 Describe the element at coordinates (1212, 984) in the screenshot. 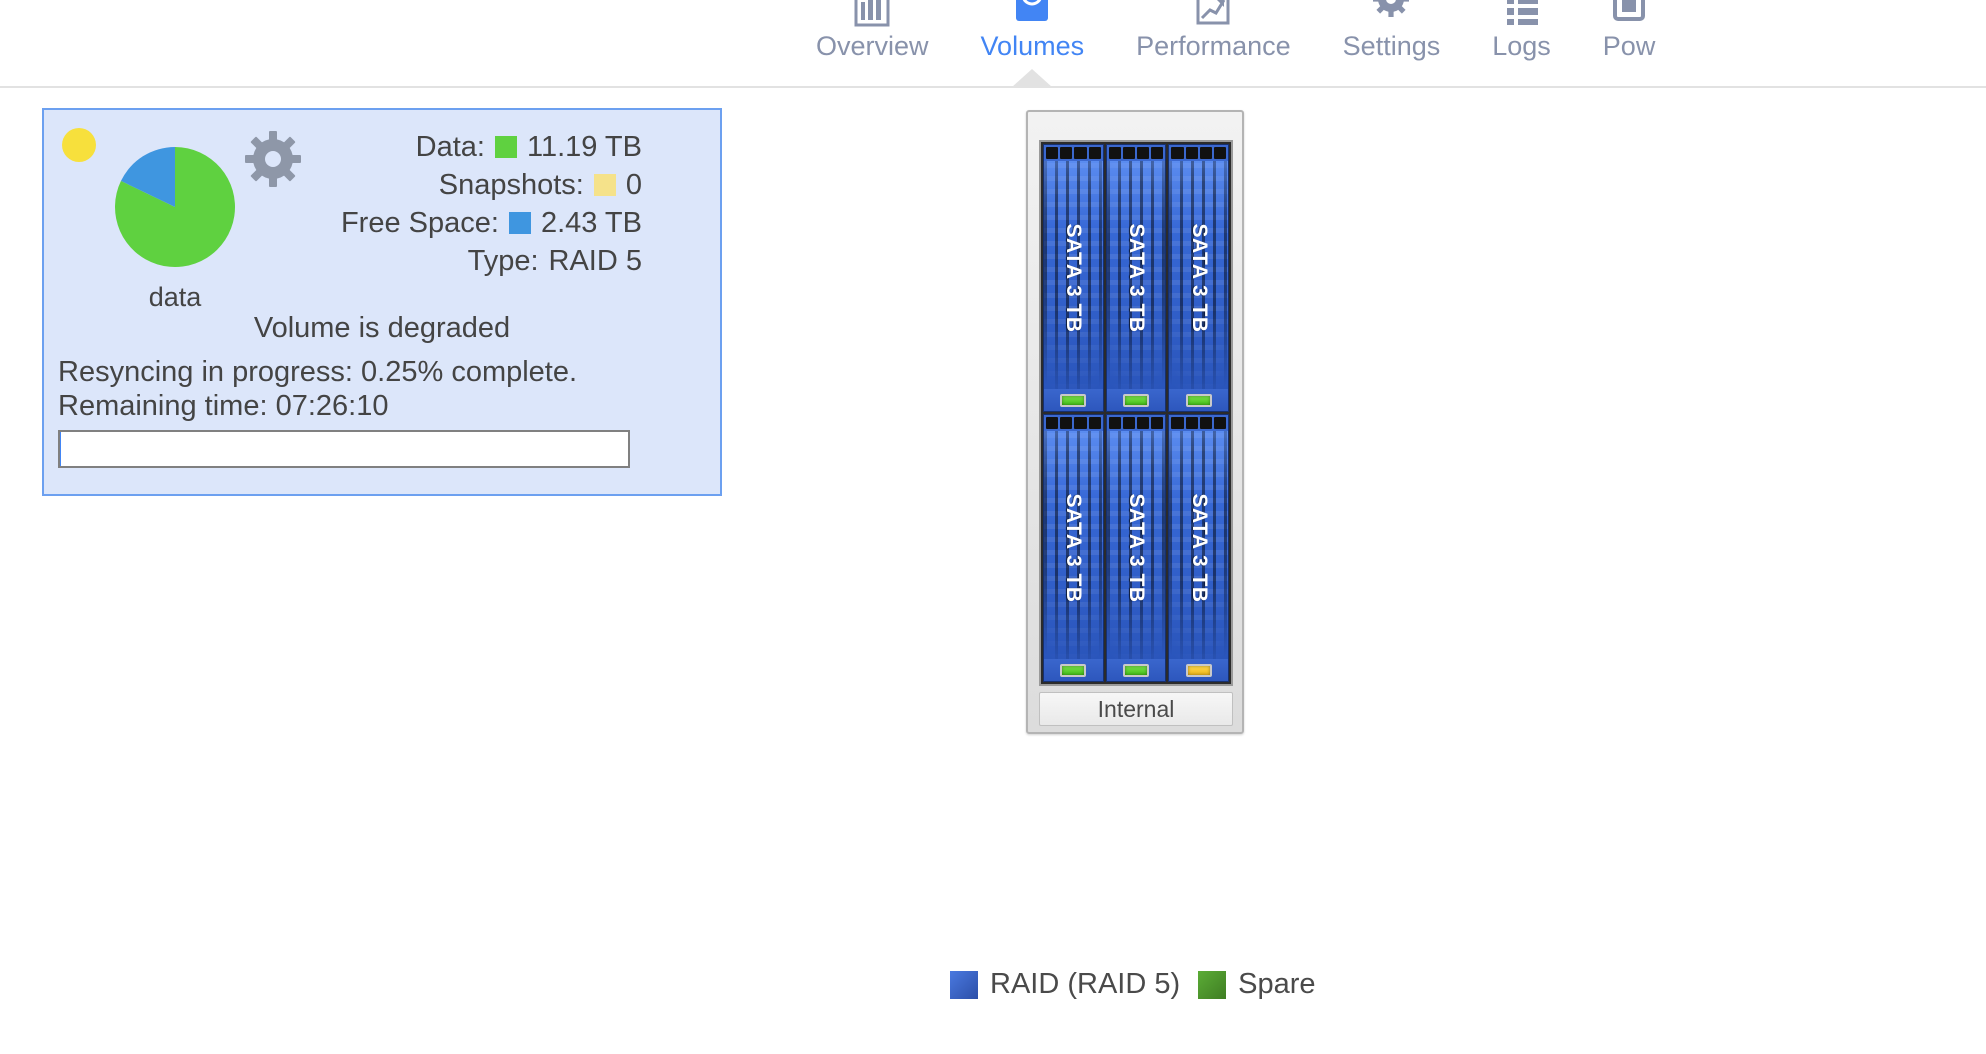

I see `legend-swatch-spare` at that location.